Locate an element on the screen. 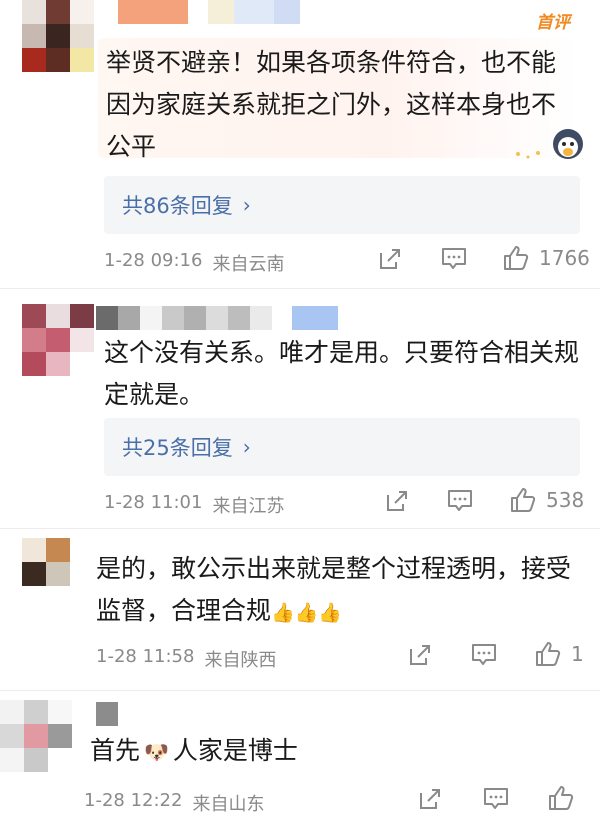  comment-text: 首先 🐶 人家是博士 is located at coordinates (335, 751).